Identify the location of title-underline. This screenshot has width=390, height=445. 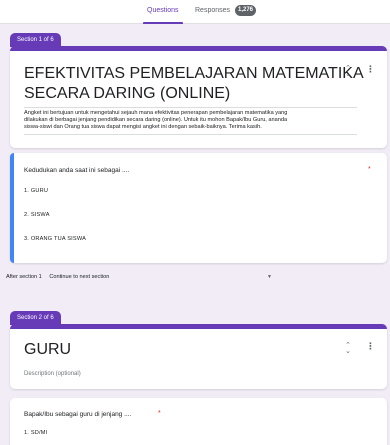
(190, 107).